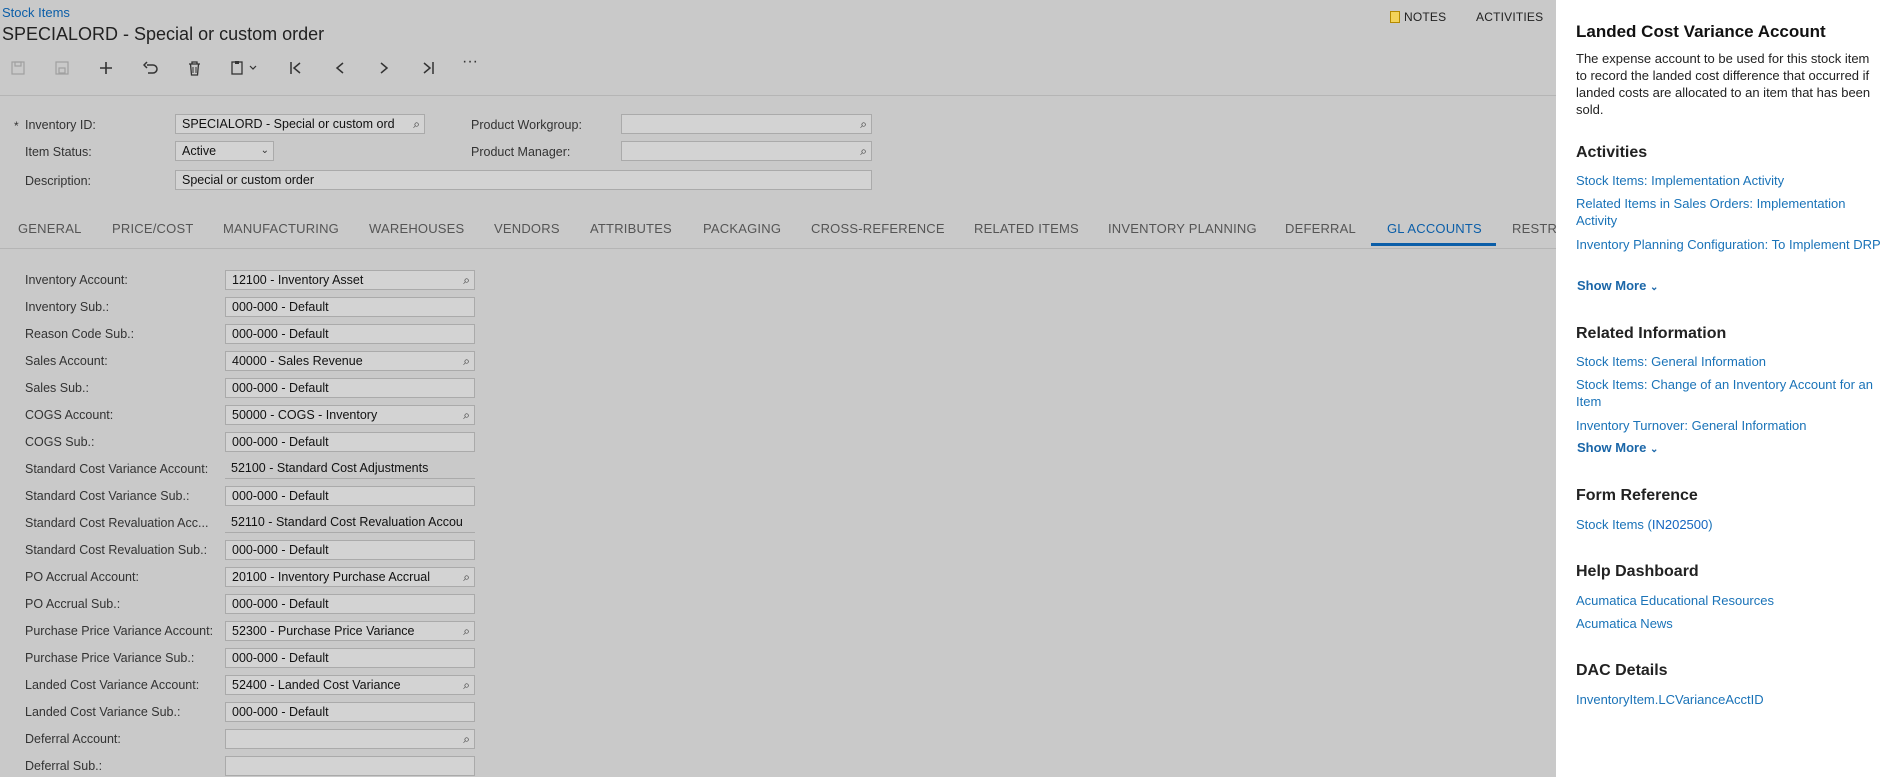 This screenshot has height=777, width=1888. I want to click on form-reference-id-link: IN202500, so click(1680, 524).